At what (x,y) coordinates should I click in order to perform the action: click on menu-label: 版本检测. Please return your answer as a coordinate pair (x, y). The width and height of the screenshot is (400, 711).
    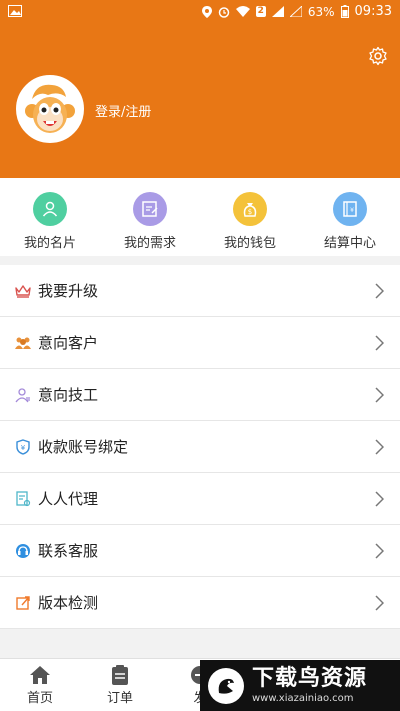
    Looking at the image, I should click on (68, 603).